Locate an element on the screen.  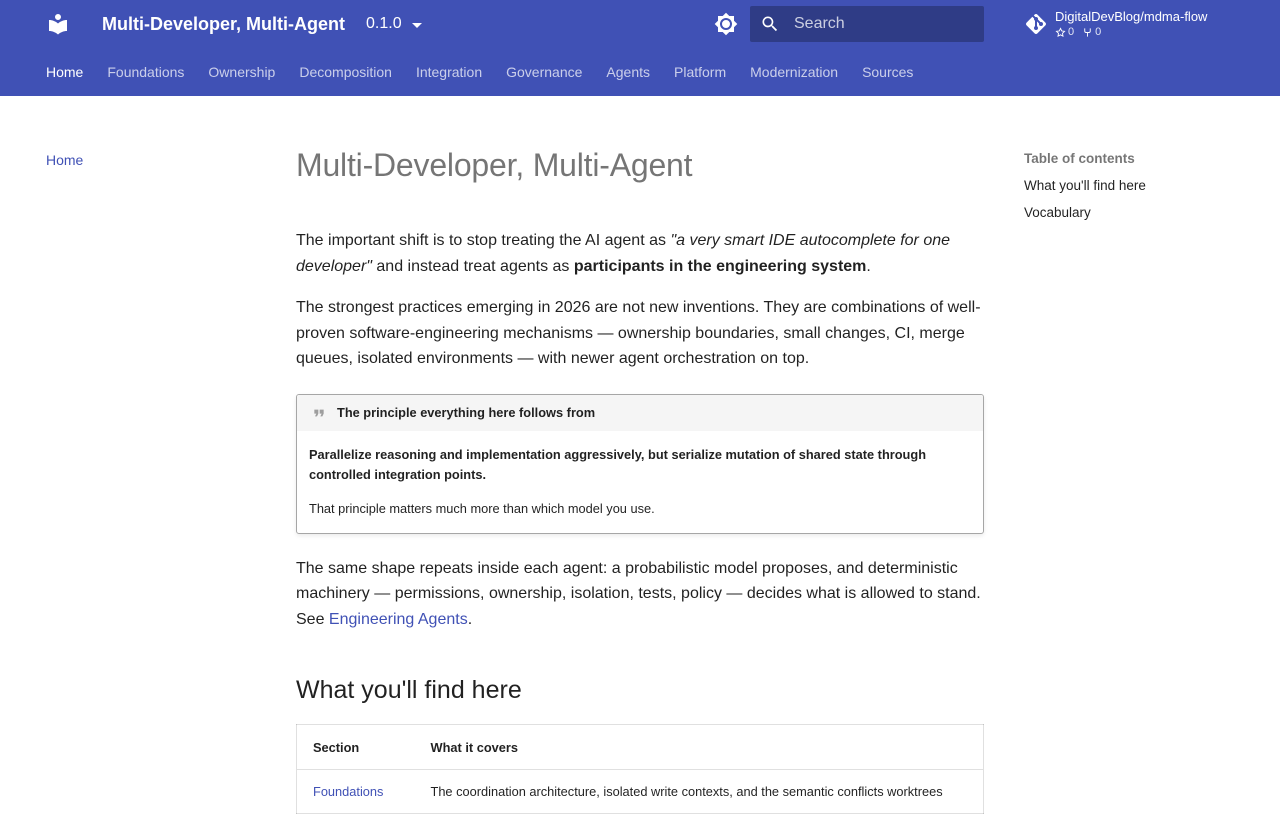
forks-count: 0 is located at coordinates (1091, 32).